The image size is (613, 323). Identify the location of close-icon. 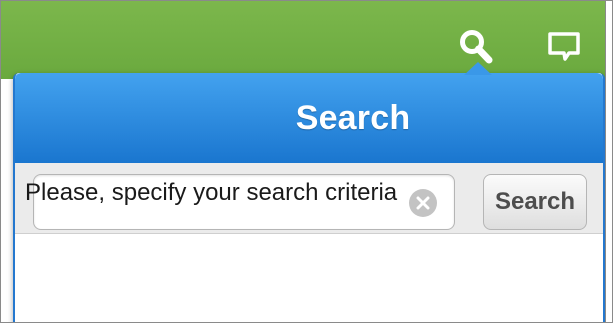
(423, 203).